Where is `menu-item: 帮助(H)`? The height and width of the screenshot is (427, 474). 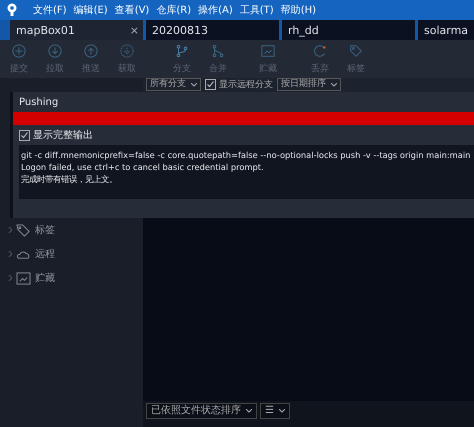
menu-item: 帮助(H) is located at coordinates (298, 10).